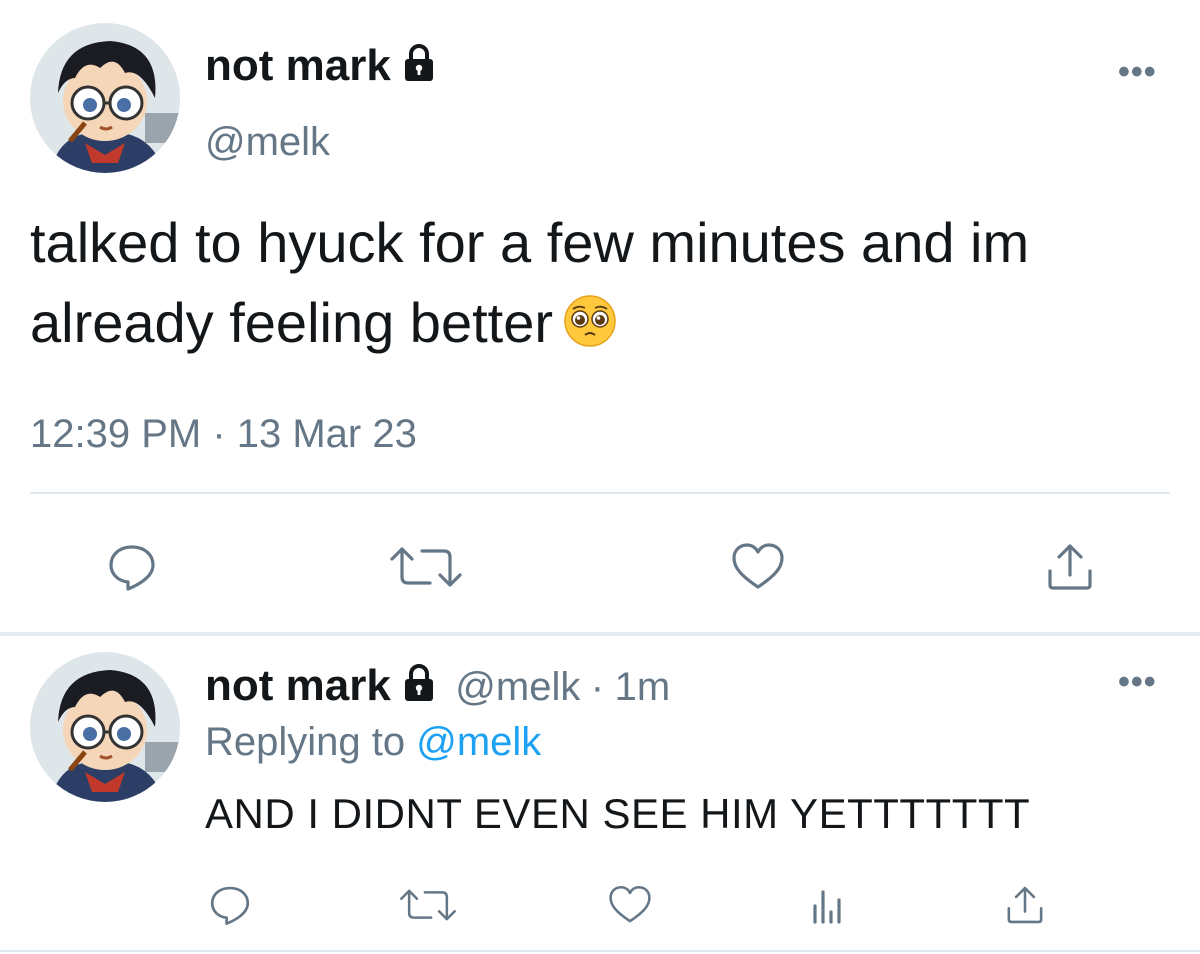 This screenshot has width=1200, height=954. What do you see at coordinates (618, 813) in the screenshot?
I see `reply-text: AND I DIDNT EVEN SEE HIM YETTTTTTT` at bounding box center [618, 813].